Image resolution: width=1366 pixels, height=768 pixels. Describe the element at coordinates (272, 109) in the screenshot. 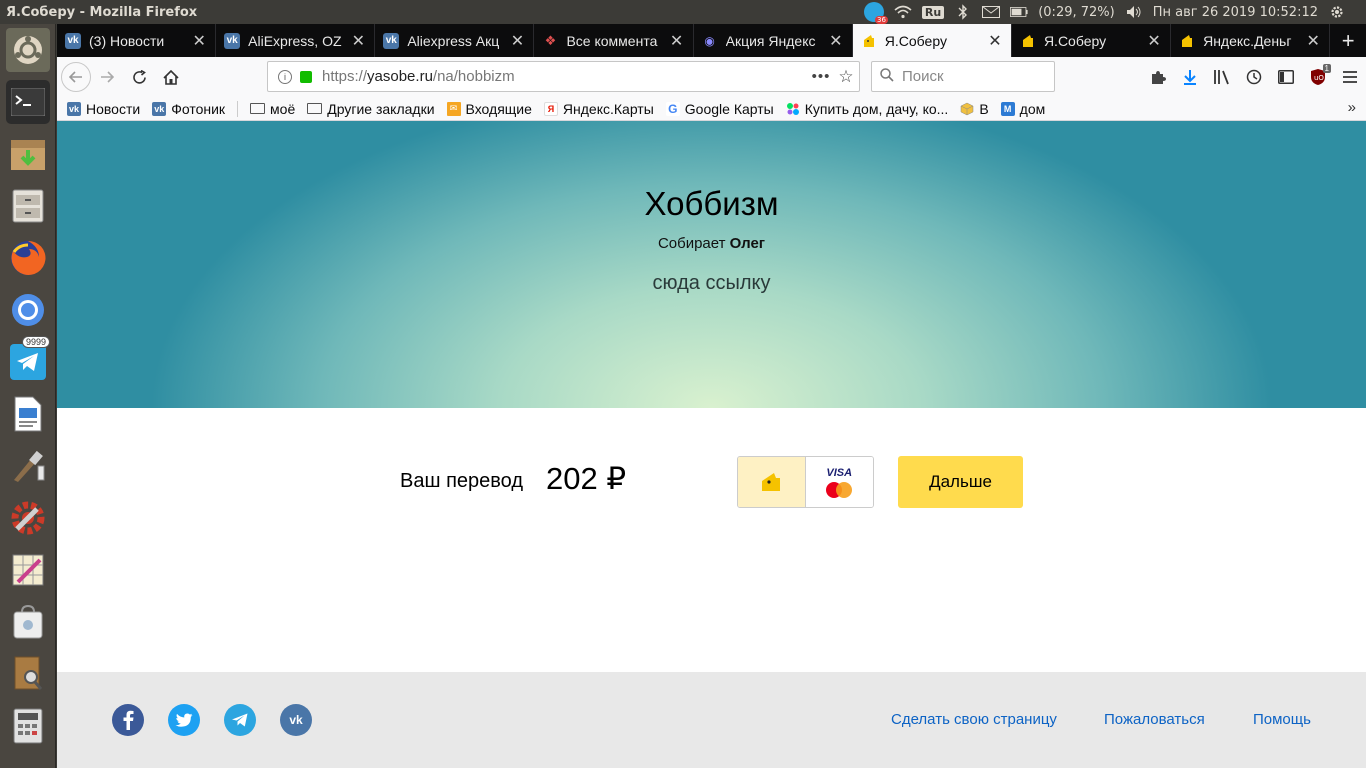

I see `bookmark-folder: моё` at that location.